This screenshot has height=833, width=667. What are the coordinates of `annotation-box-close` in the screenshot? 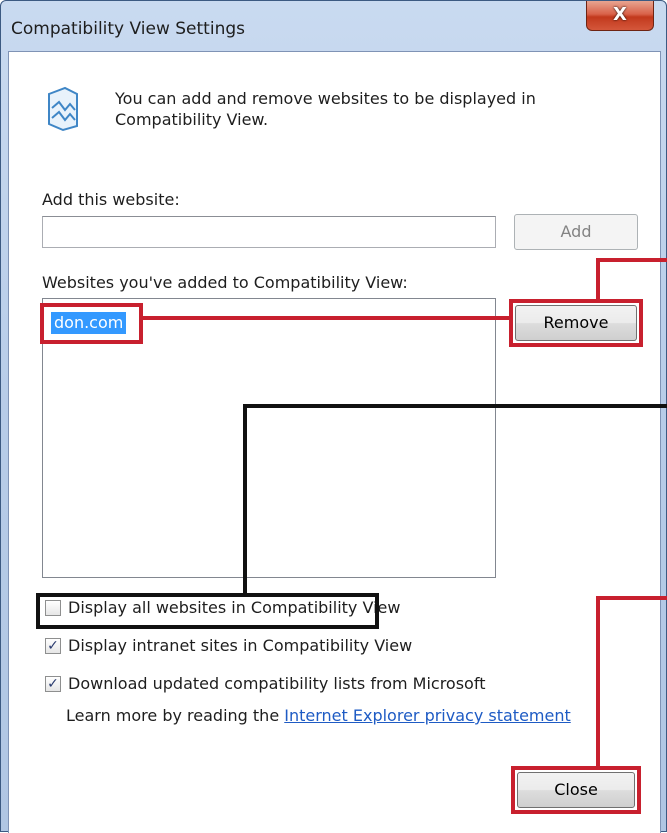 It's located at (576, 790).